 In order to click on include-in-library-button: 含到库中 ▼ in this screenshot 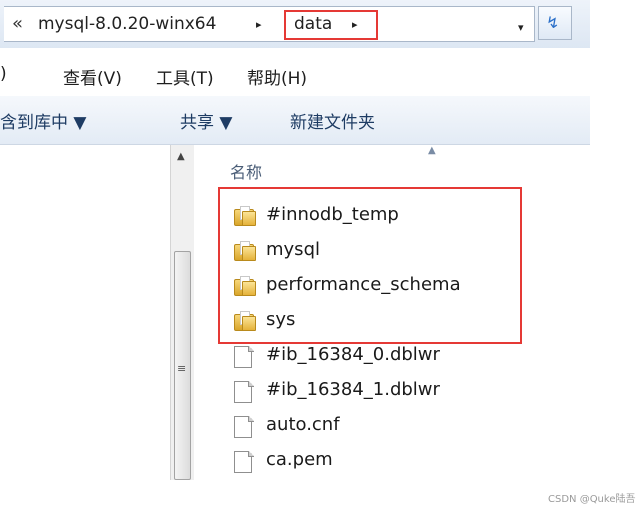, I will do `click(43, 120)`.